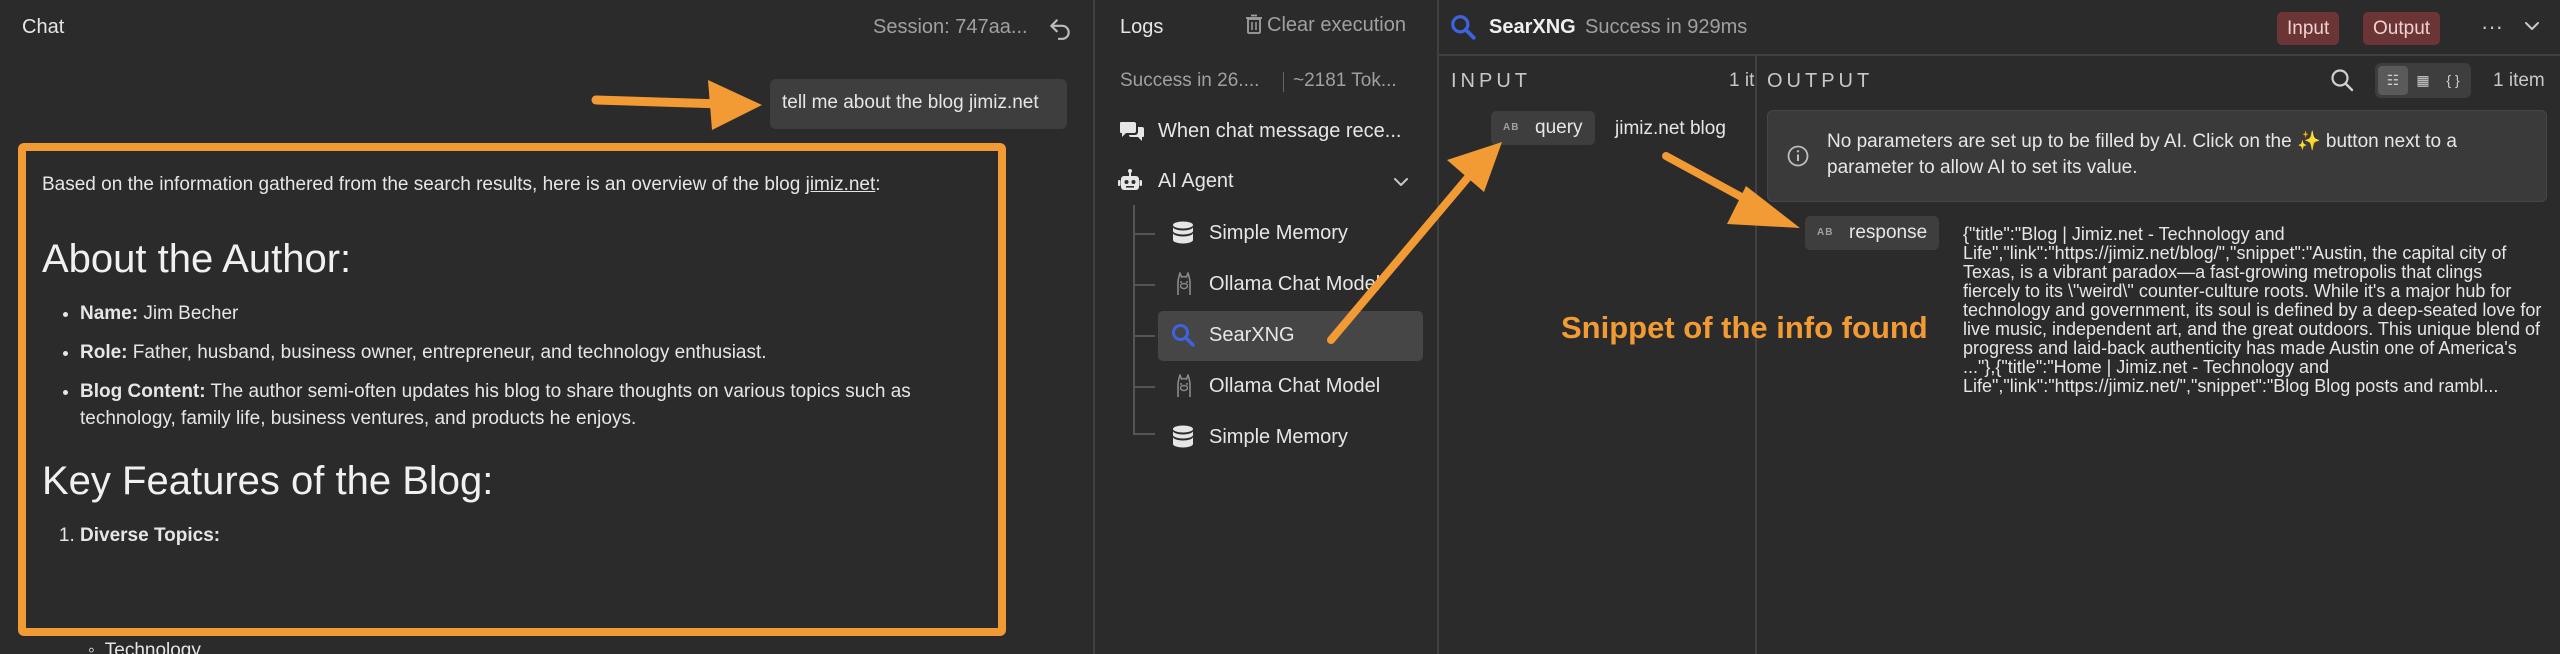 The height and width of the screenshot is (654, 2560). What do you see at coordinates (197, 259) in the screenshot?
I see `heading-about-author: About the Author:` at bounding box center [197, 259].